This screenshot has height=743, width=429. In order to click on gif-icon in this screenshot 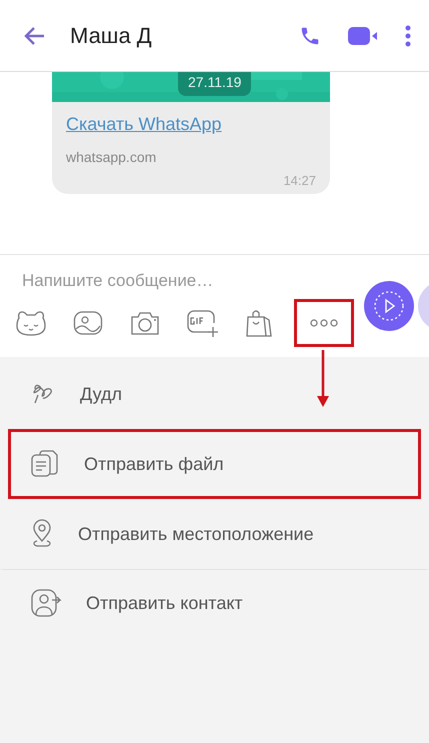, I will do `click(202, 323)`.